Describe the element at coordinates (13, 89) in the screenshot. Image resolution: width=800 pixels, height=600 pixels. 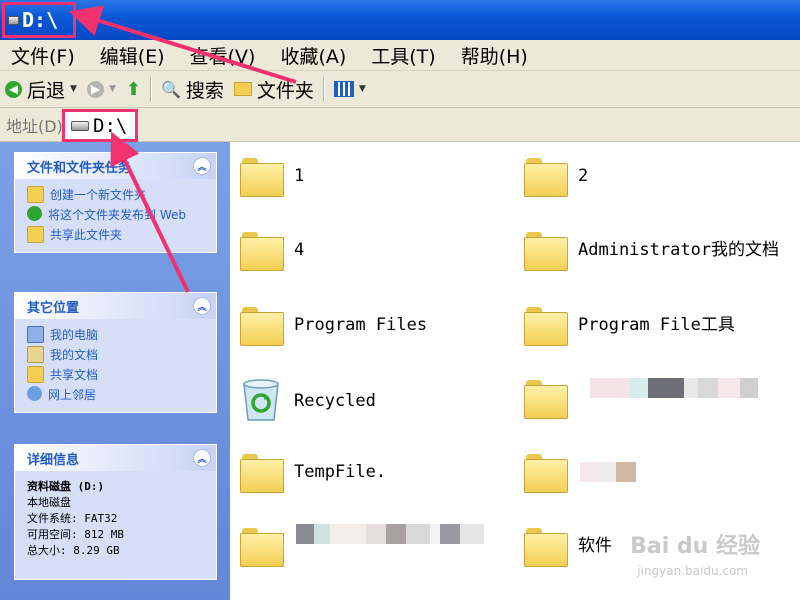
I see `back-arrow-icon: ◀` at that location.